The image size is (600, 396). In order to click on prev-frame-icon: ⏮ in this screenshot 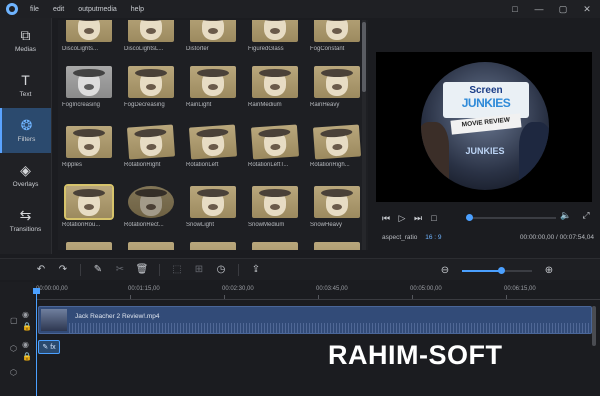, I will do `click(386, 218)`.